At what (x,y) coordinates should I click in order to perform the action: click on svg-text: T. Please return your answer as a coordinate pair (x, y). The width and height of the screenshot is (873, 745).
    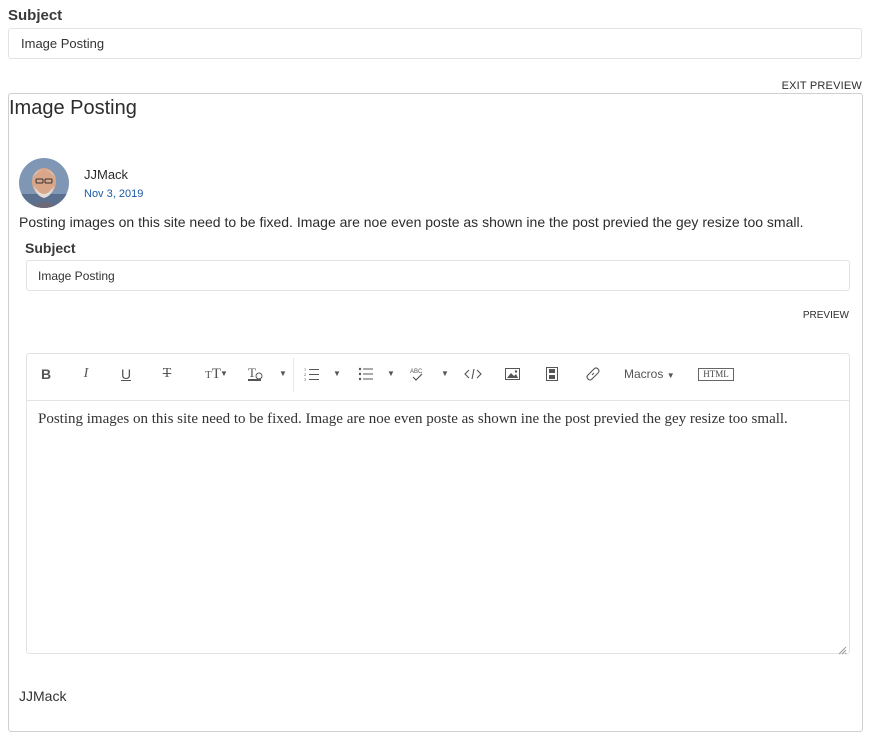
    Looking at the image, I should click on (252, 373).